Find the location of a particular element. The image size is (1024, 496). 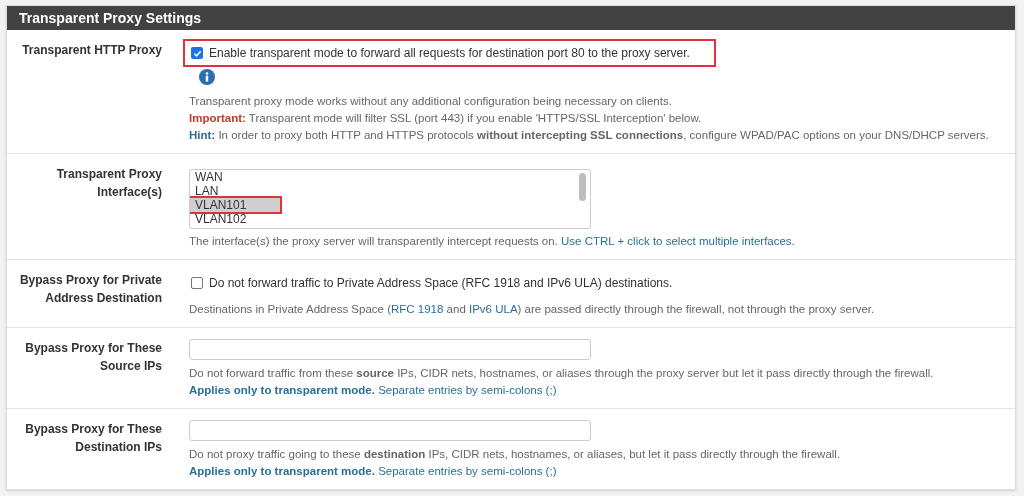

help-link: IPv6 ULA is located at coordinates (493, 309).